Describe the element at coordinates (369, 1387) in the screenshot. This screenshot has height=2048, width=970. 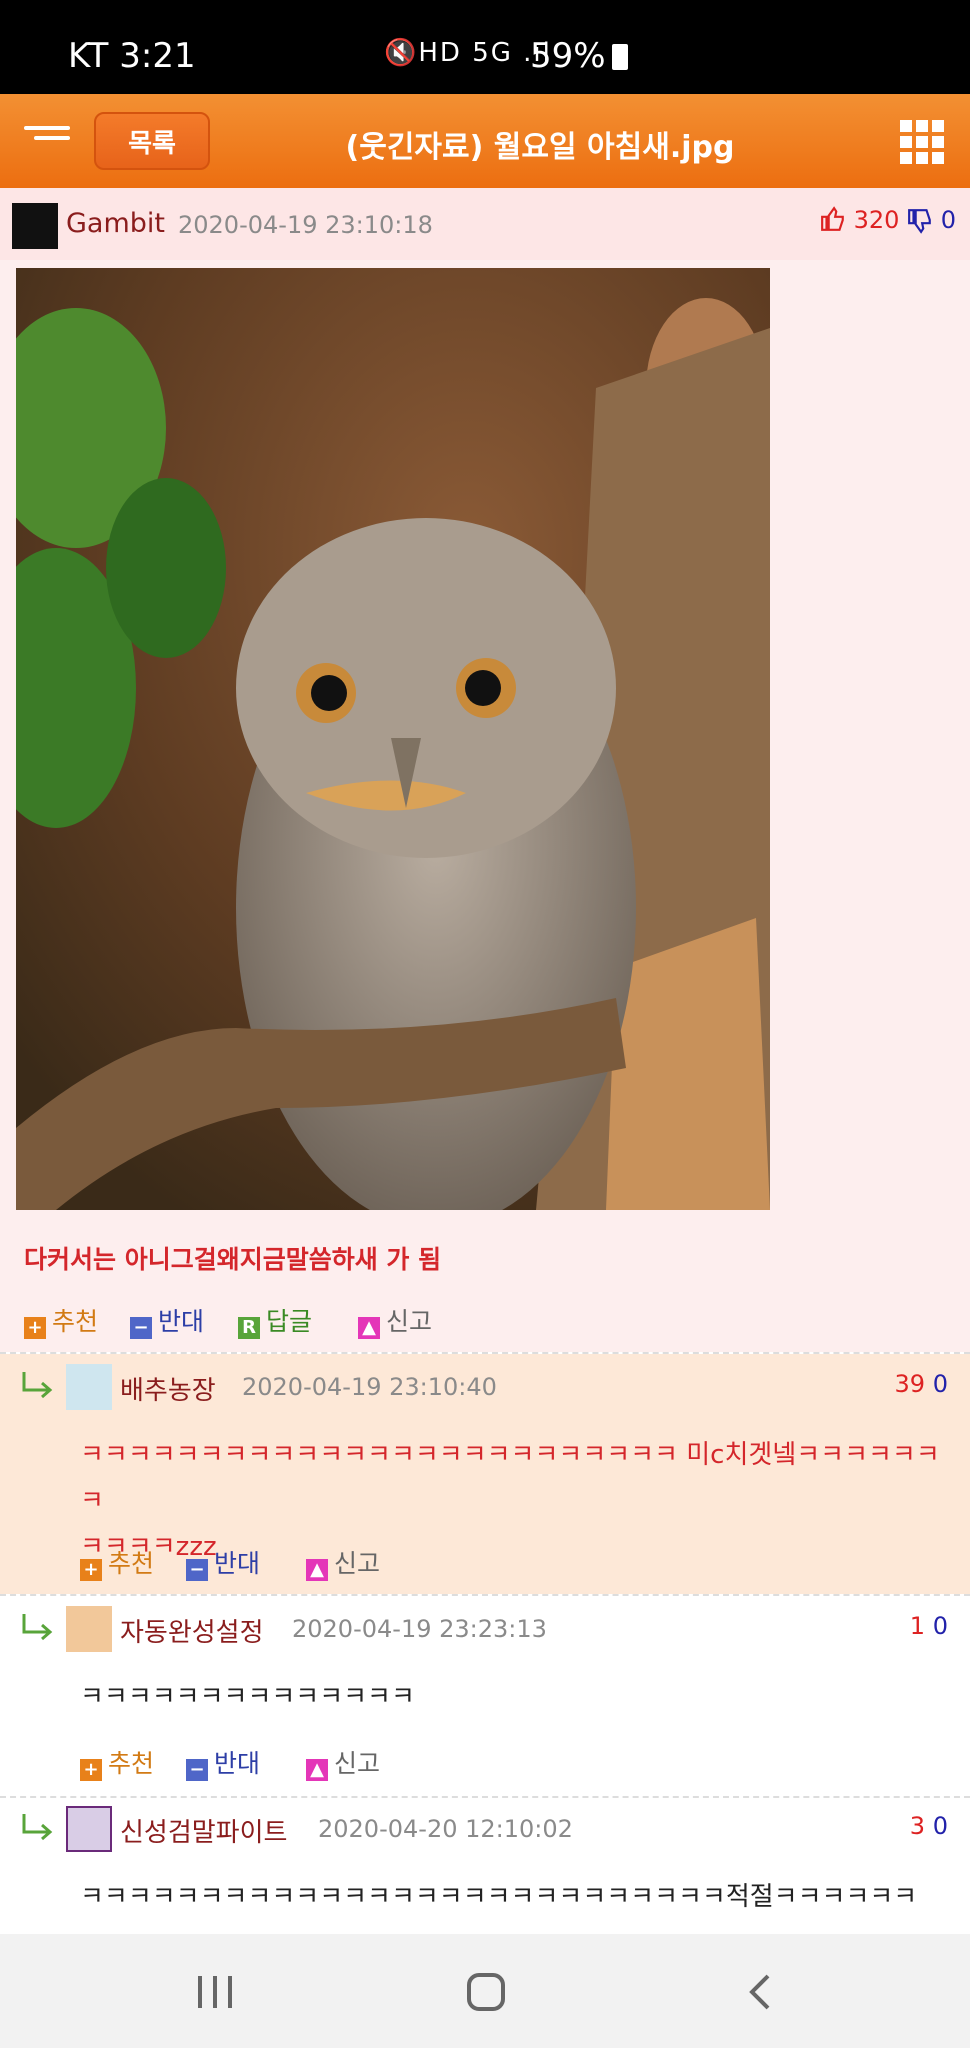
I see `comment-date: 2020-04-19 23:10:40` at that location.